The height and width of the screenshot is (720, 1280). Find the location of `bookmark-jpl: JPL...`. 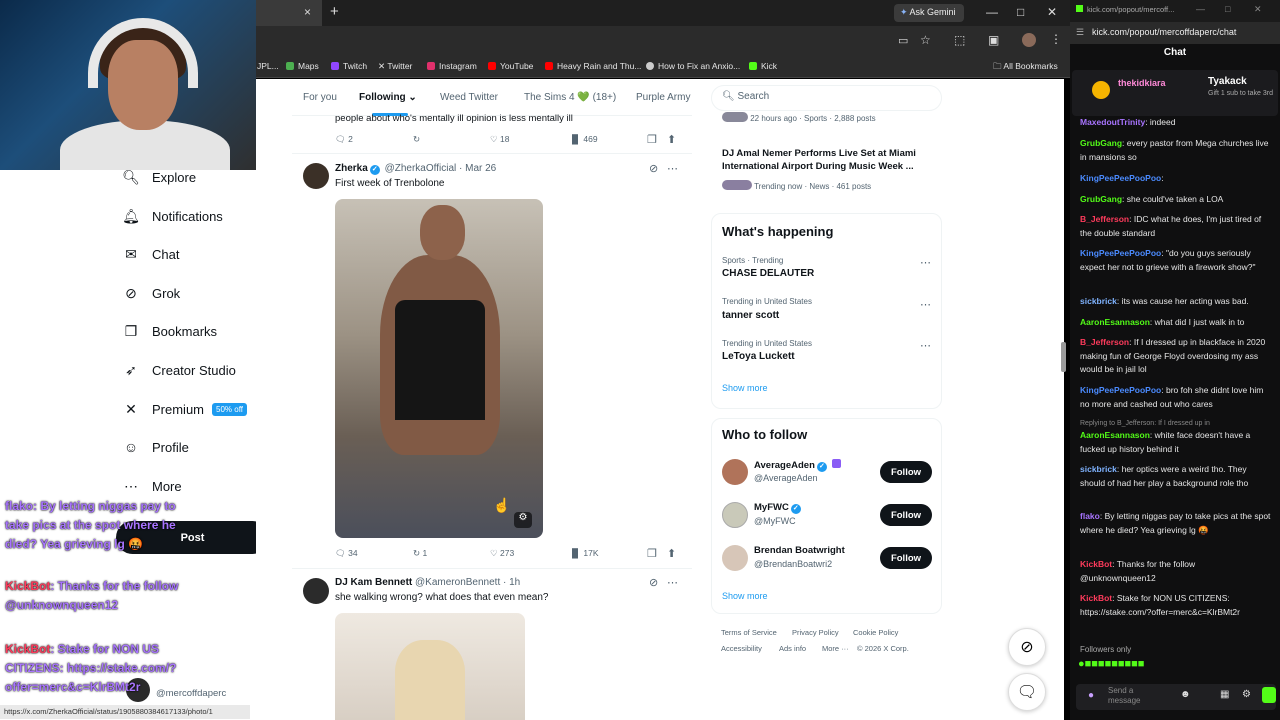

bookmark-jpl: JPL... is located at coordinates (268, 66).